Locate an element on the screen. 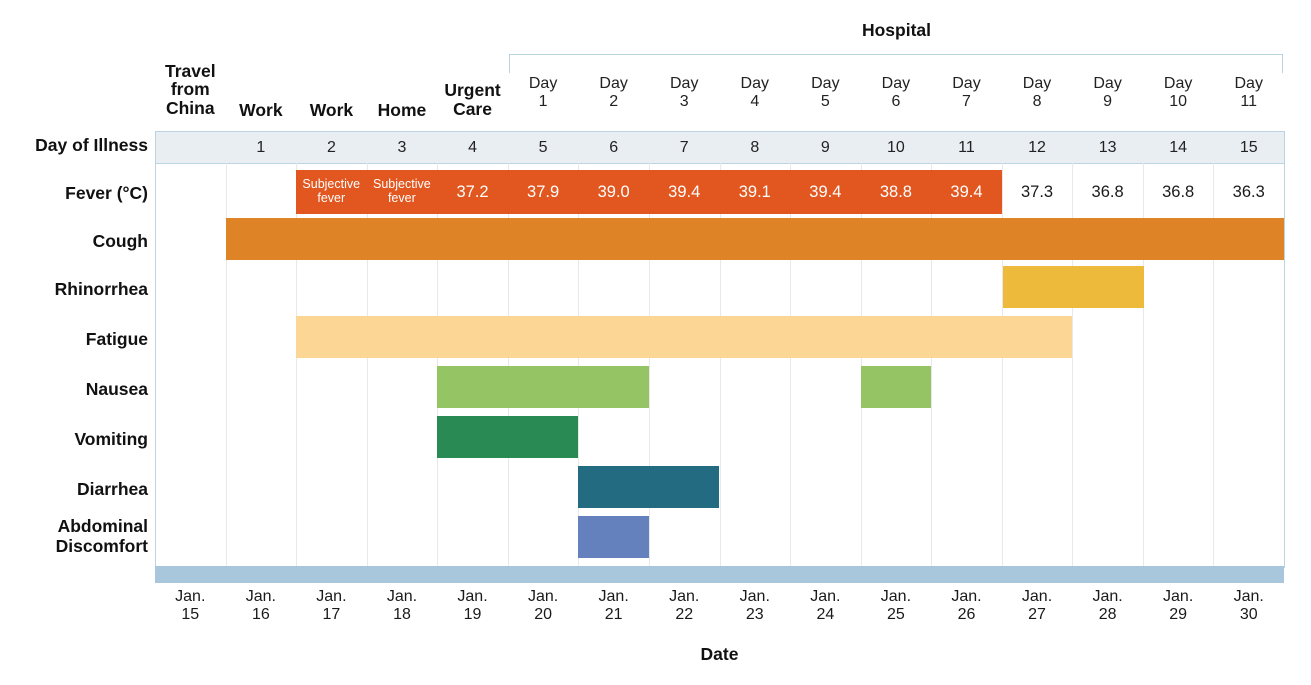 The image size is (1311, 685). day-of-illness-cell-5: 5 is located at coordinates (543, 147).